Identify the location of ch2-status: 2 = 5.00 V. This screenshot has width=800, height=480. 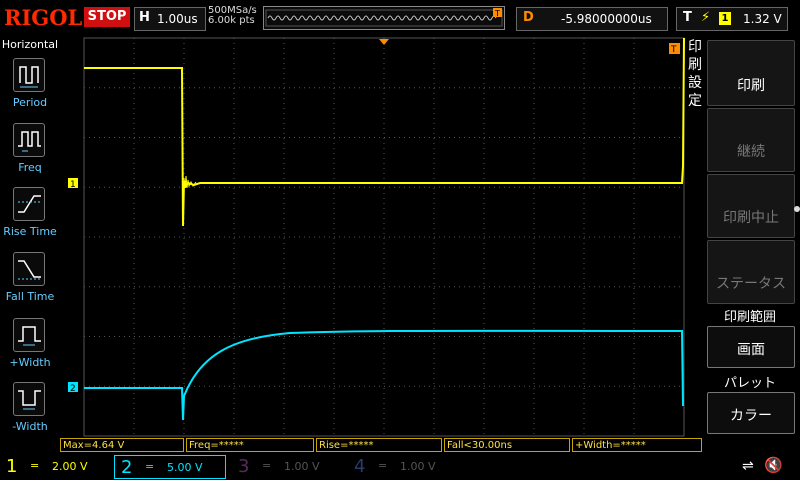
(170, 467).